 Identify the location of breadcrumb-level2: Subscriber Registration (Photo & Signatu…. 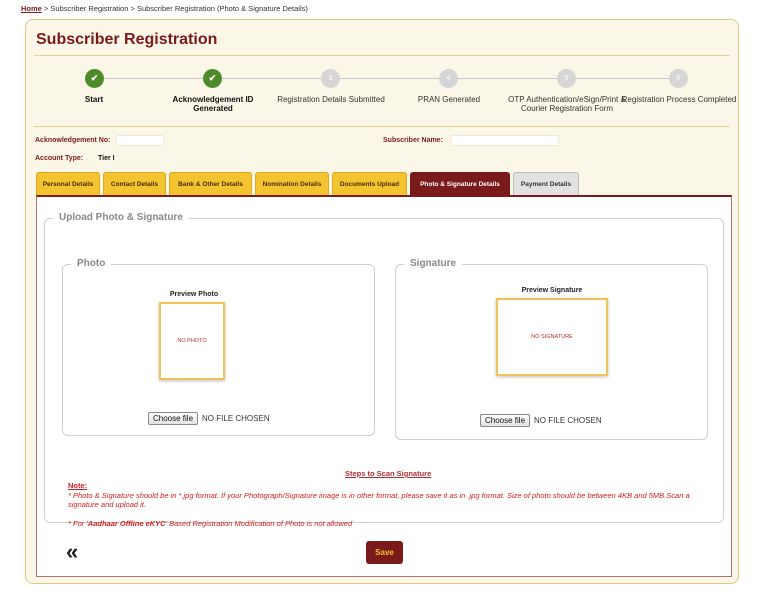
(222, 8).